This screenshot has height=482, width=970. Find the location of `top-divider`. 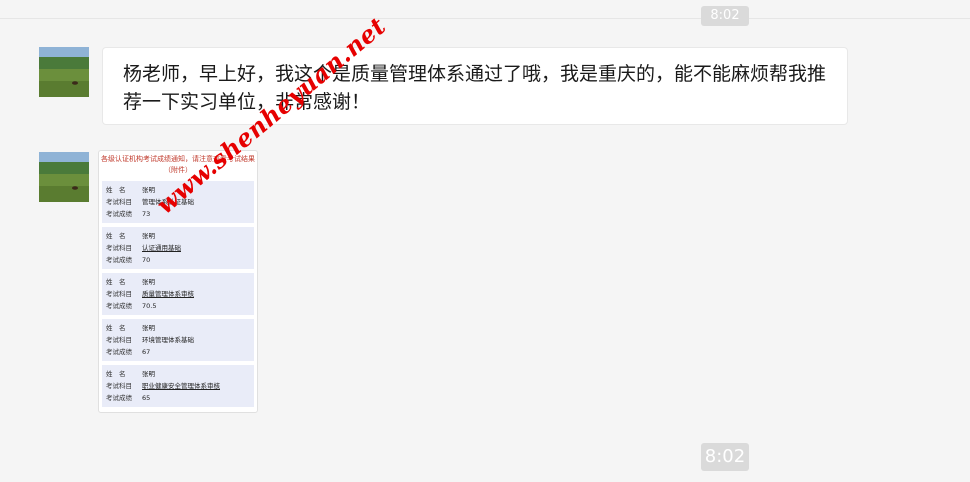

top-divider is located at coordinates (485, 18).